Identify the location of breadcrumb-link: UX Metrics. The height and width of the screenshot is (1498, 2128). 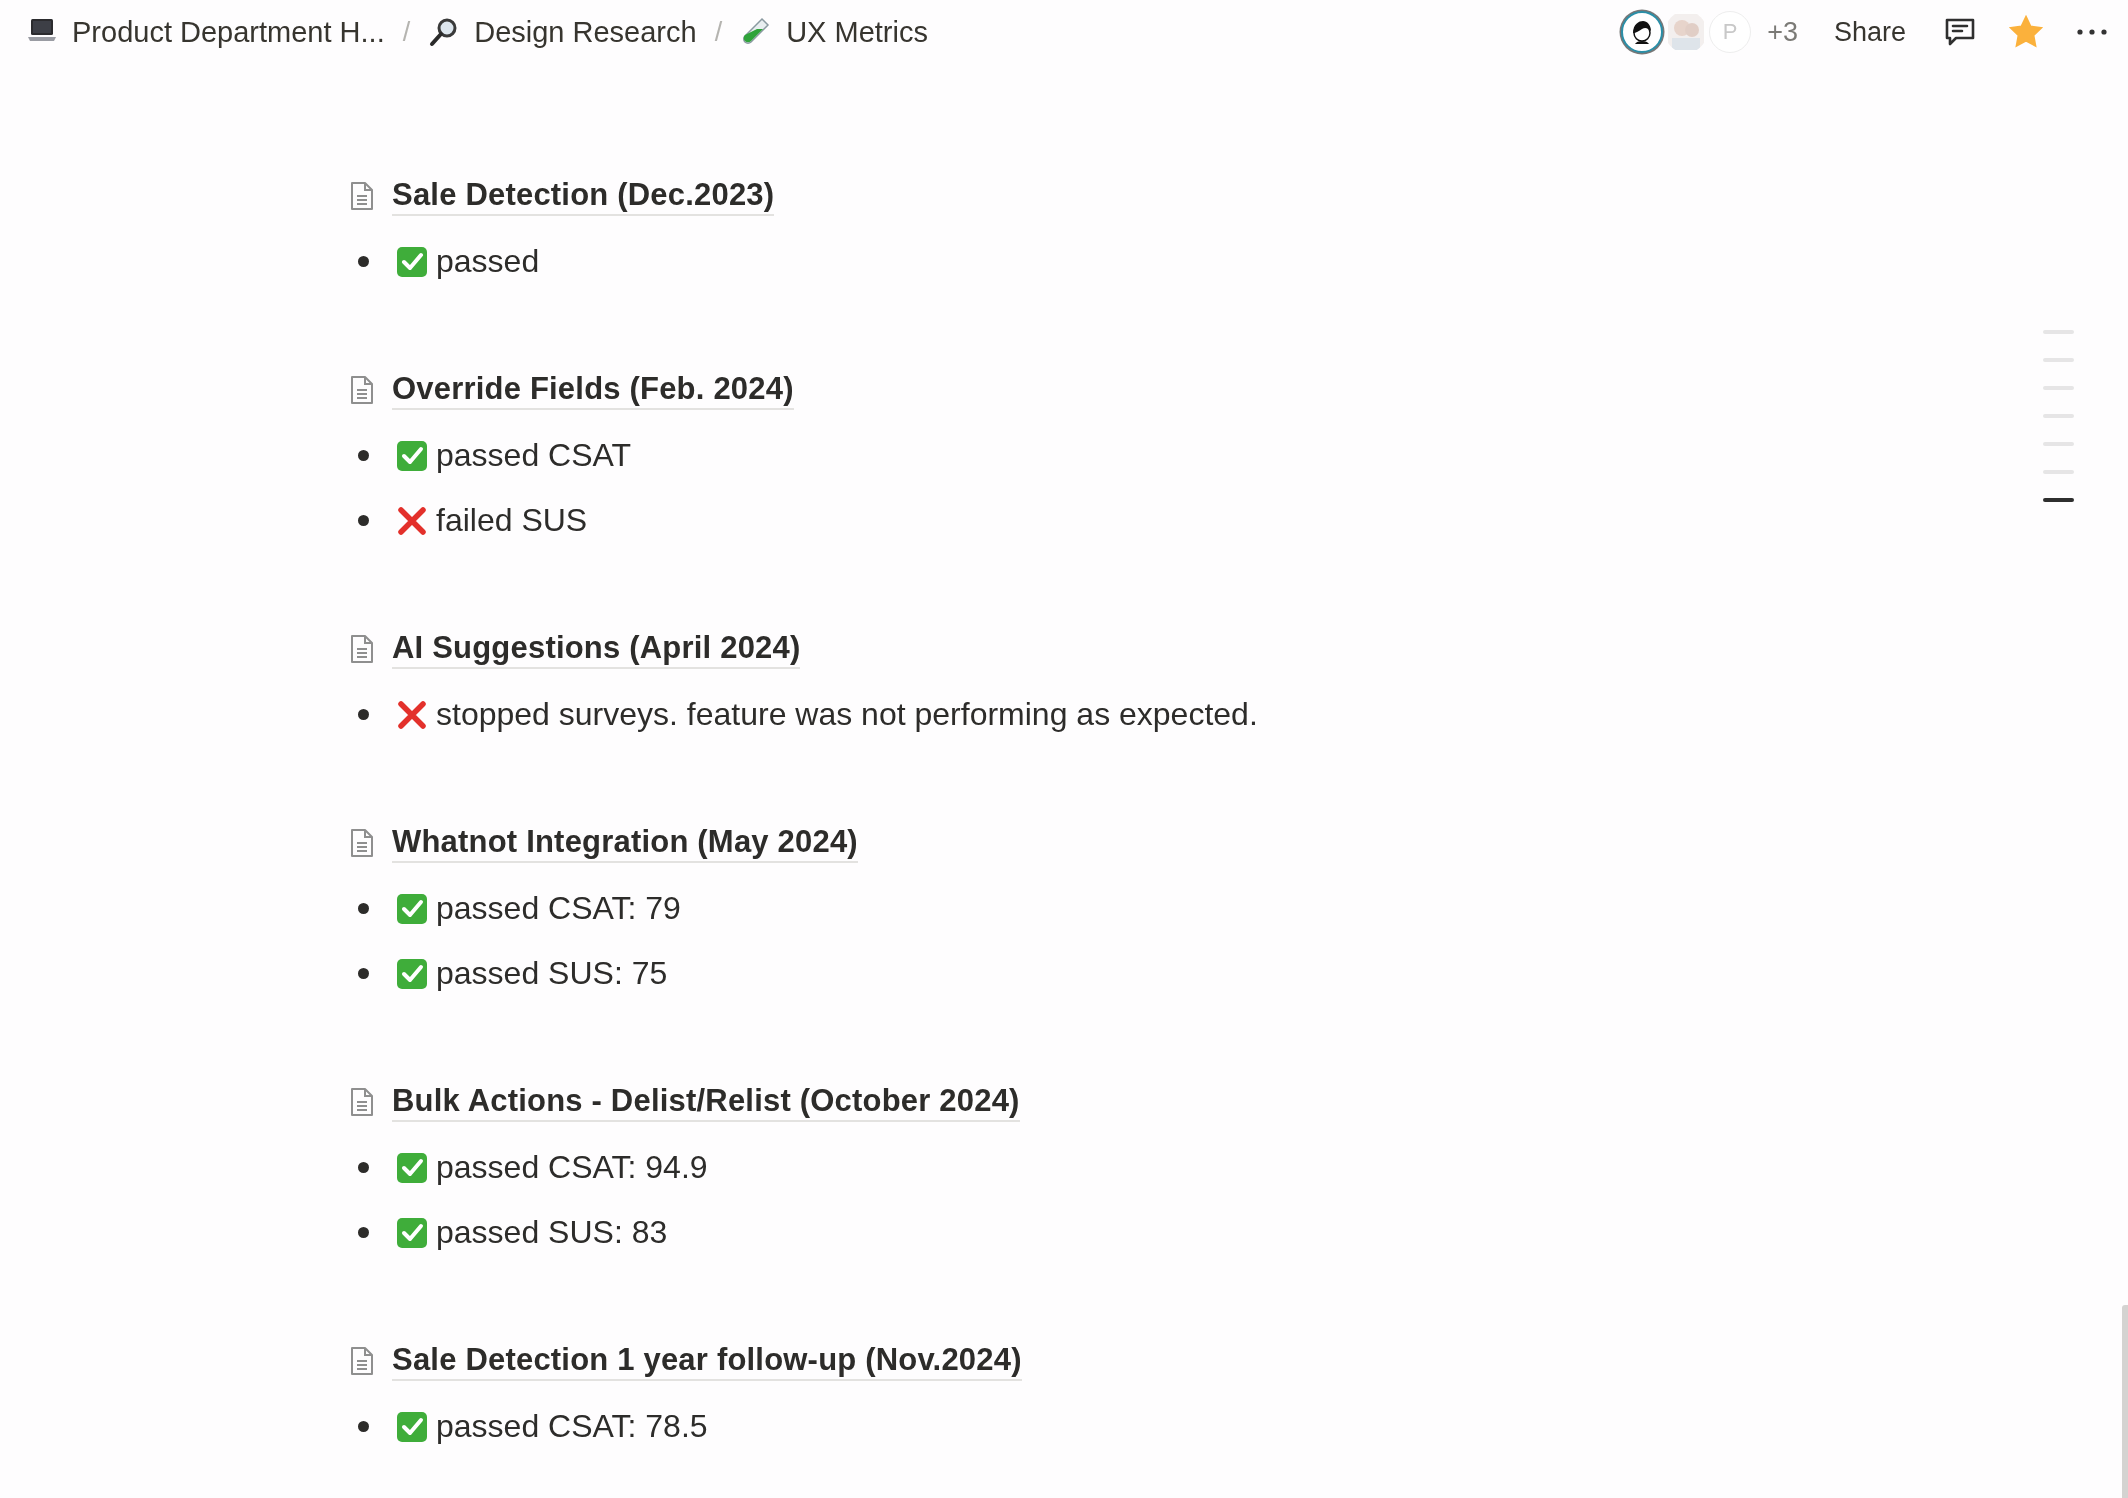
(834, 32).